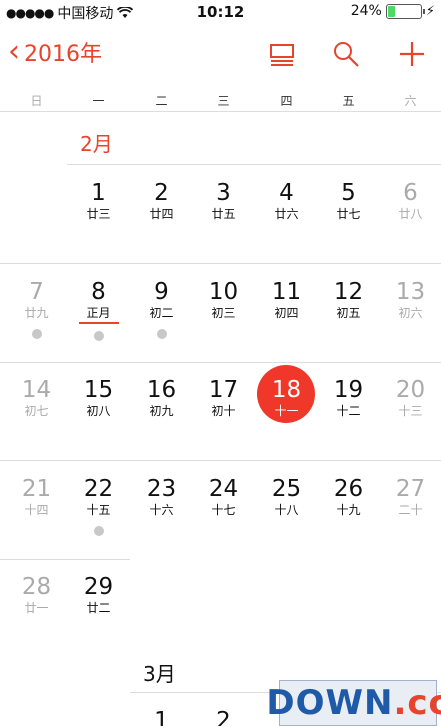 This screenshot has height=726, width=441. What do you see at coordinates (286, 411) in the screenshot?
I see `lunar-date: 十一` at bounding box center [286, 411].